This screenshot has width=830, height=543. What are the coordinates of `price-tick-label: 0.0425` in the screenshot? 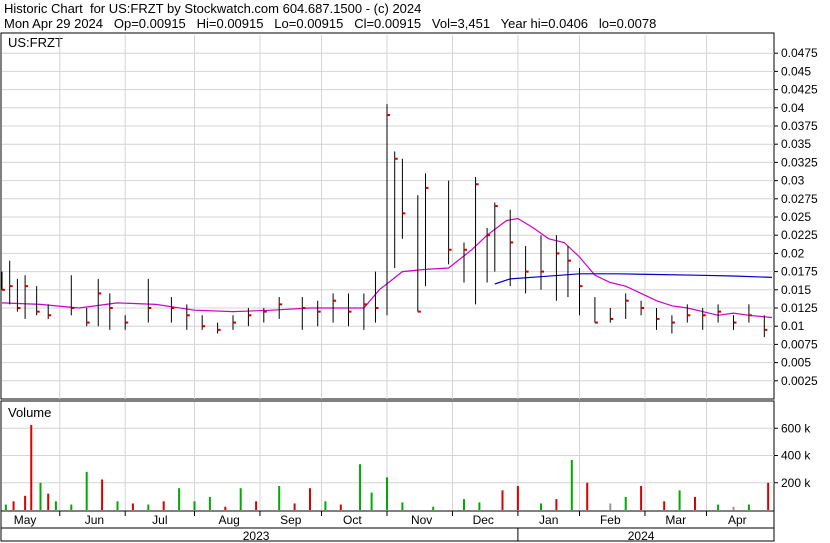 It's located at (799, 90).